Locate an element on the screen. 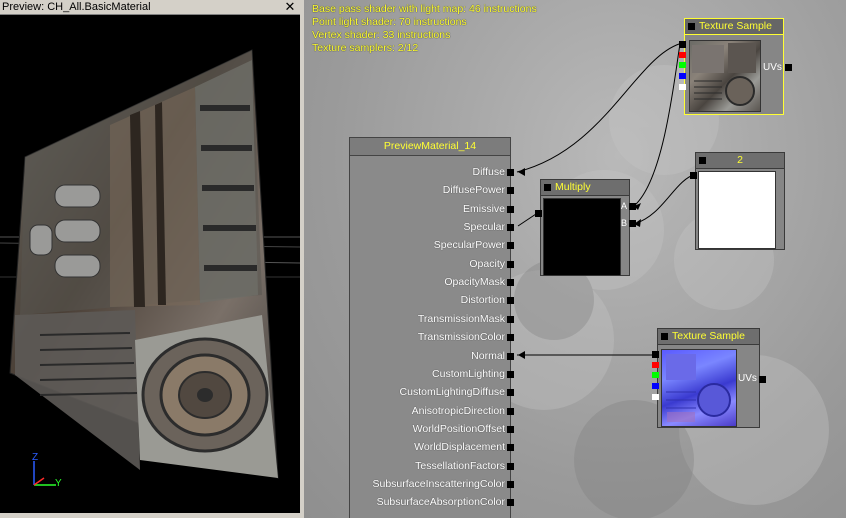  constant-preview is located at coordinates (737, 210).